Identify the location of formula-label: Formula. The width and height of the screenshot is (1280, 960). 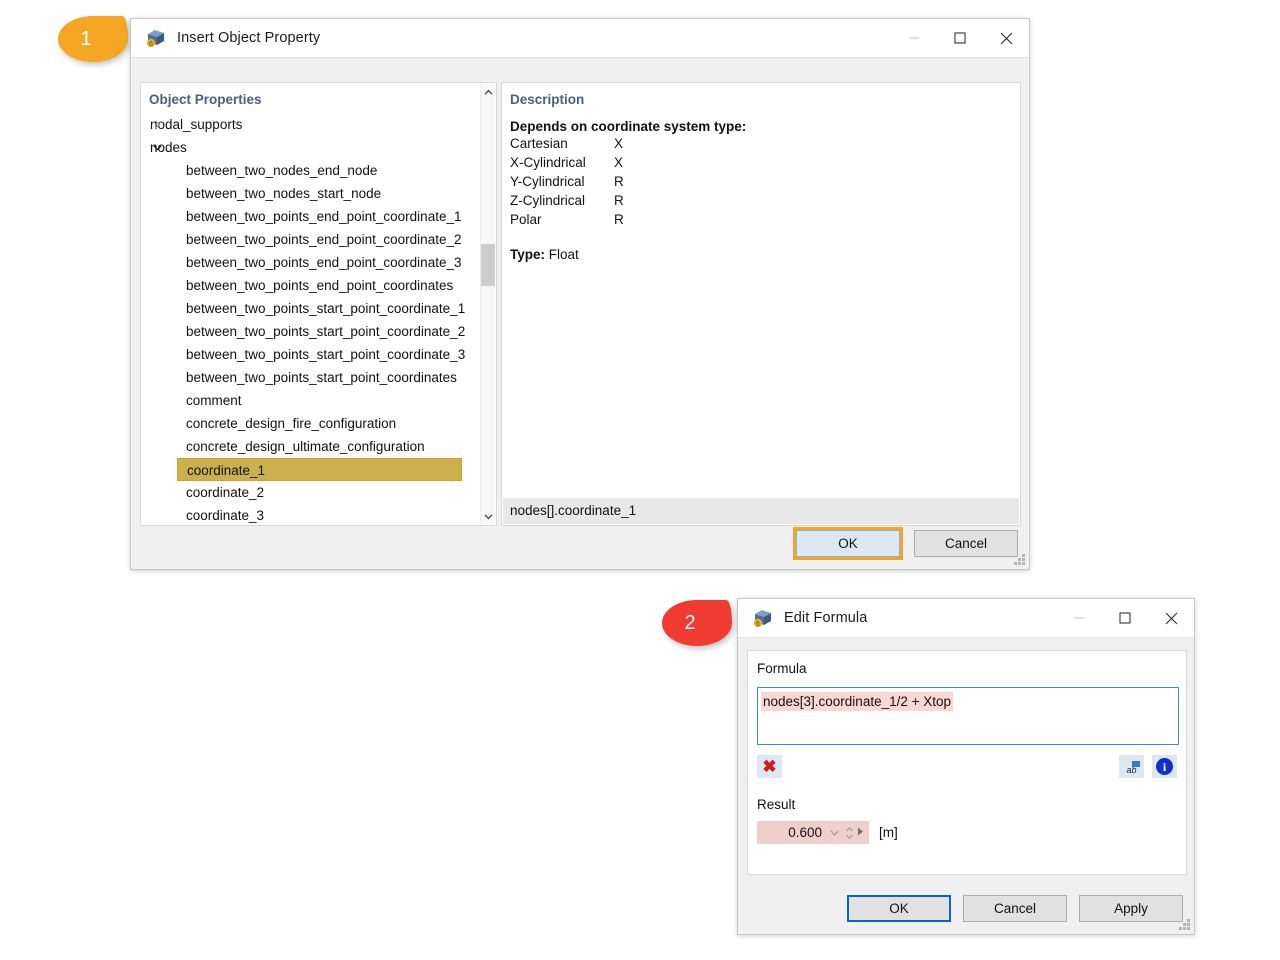
(782, 668).